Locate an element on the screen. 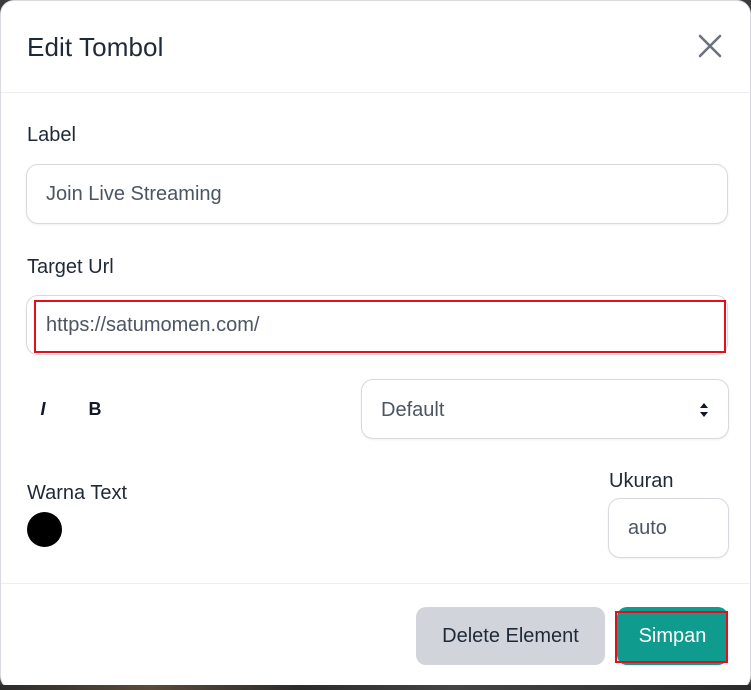 The image size is (751, 690). chevron-up-down-icon is located at coordinates (704, 410).